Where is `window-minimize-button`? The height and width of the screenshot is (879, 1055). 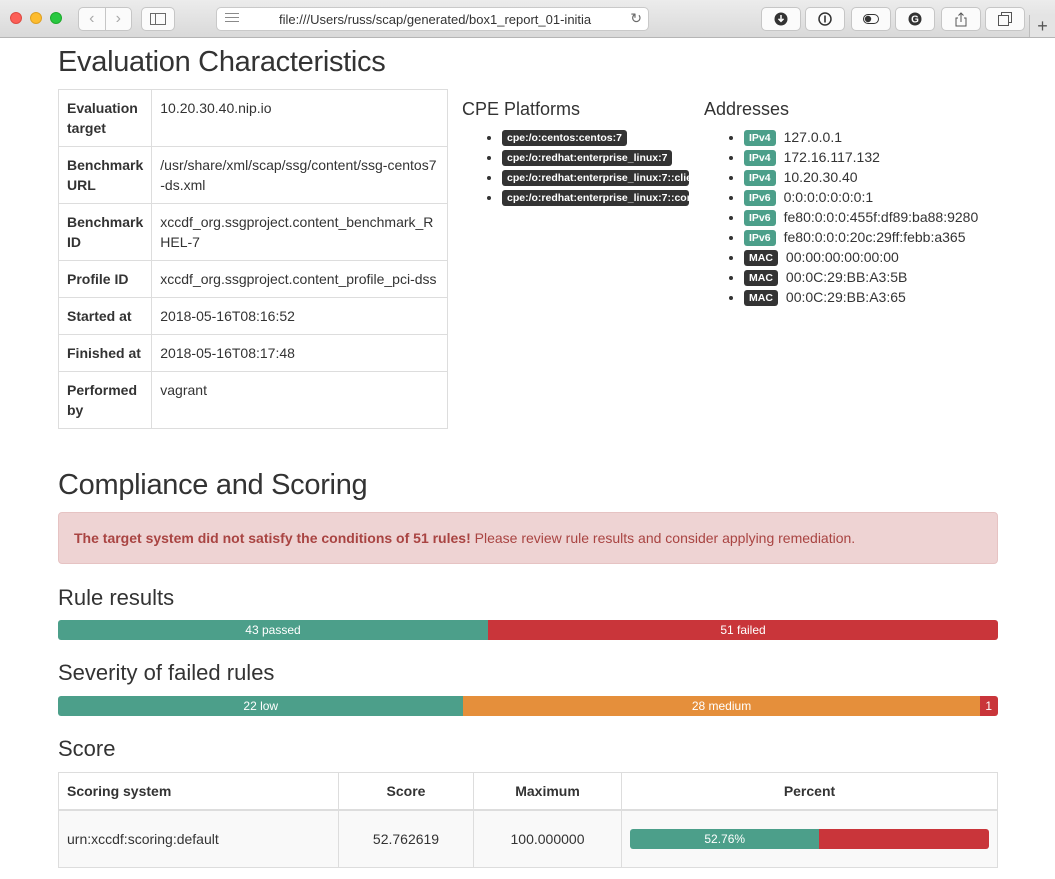 window-minimize-button is located at coordinates (36, 18).